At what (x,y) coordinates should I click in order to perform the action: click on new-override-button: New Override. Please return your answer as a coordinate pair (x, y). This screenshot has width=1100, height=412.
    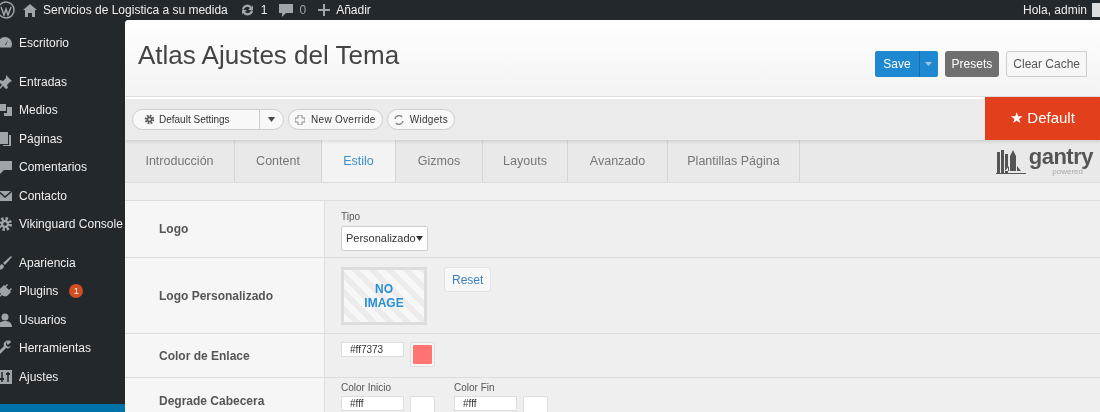
    Looking at the image, I should click on (335, 119).